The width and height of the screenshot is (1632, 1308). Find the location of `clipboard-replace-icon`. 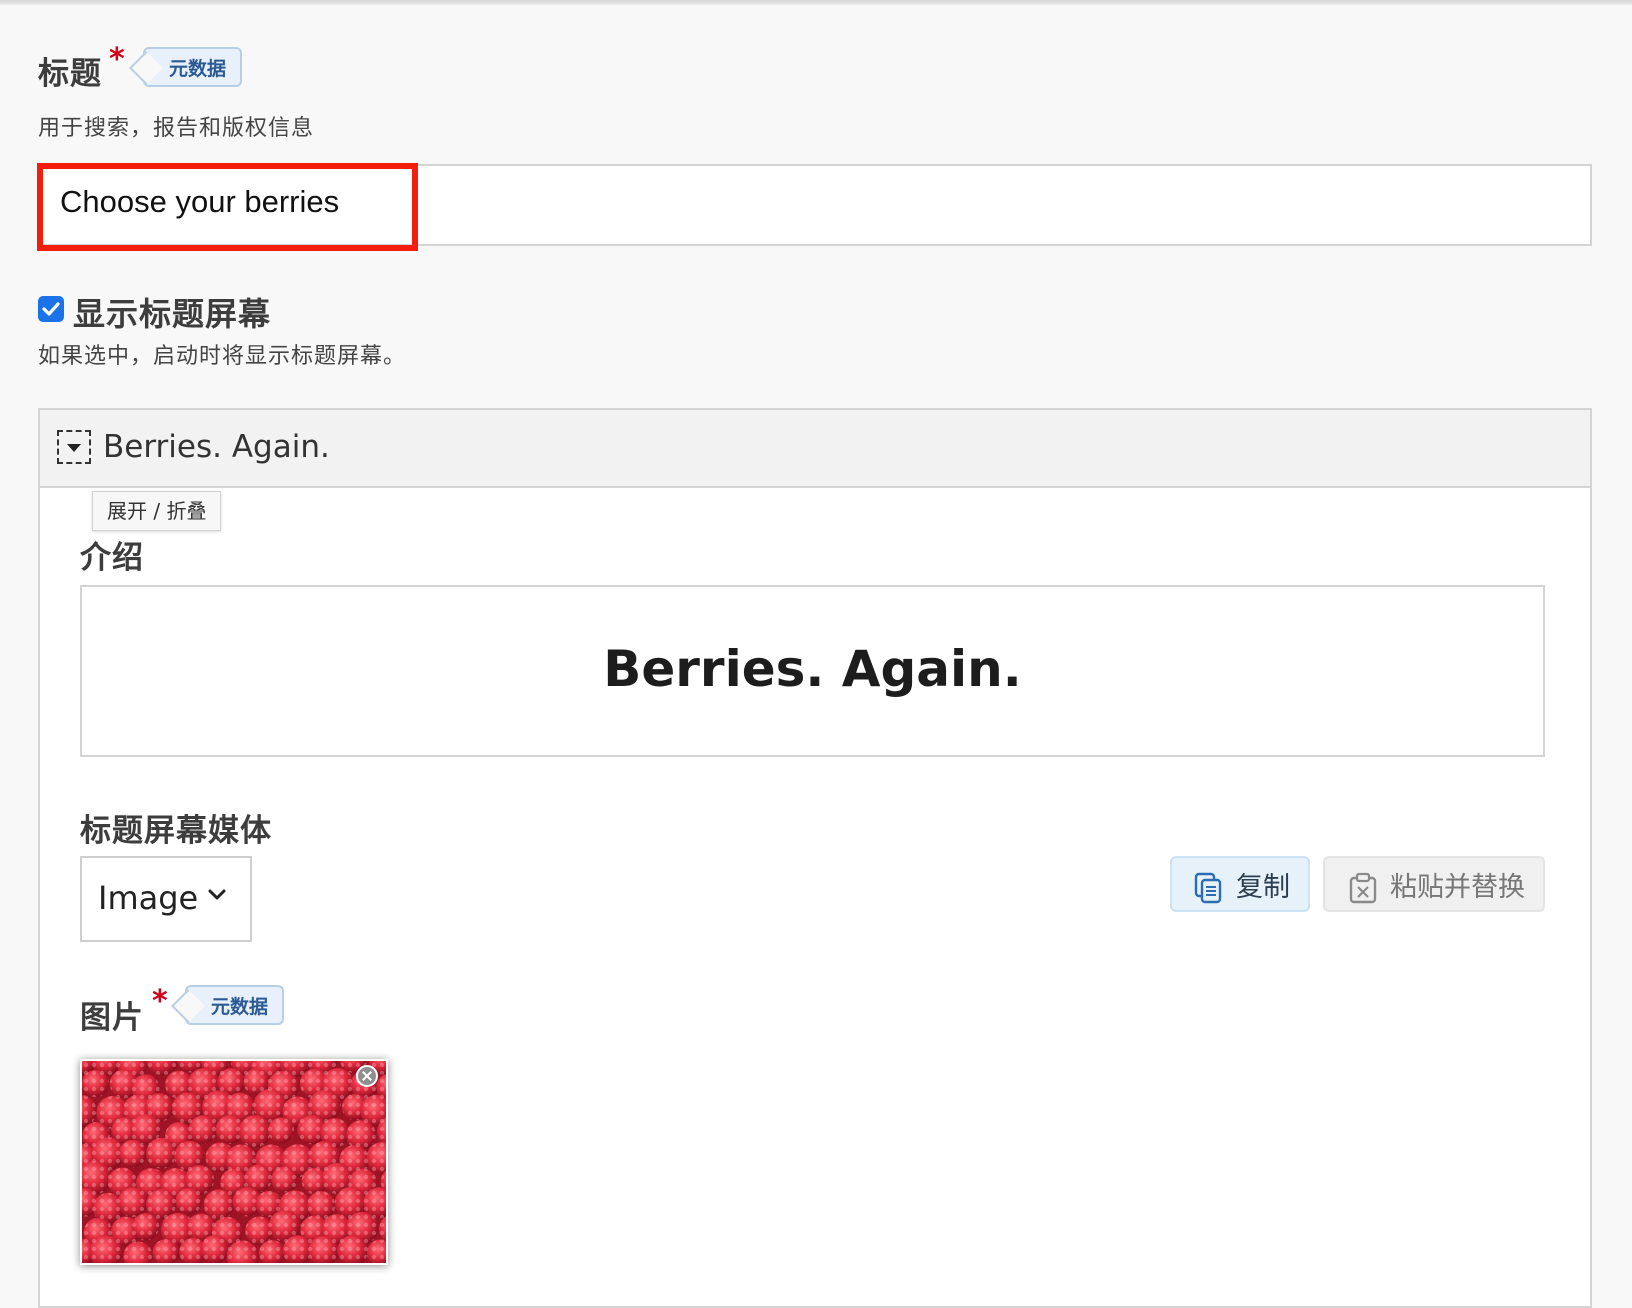

clipboard-replace-icon is located at coordinates (1363, 888).